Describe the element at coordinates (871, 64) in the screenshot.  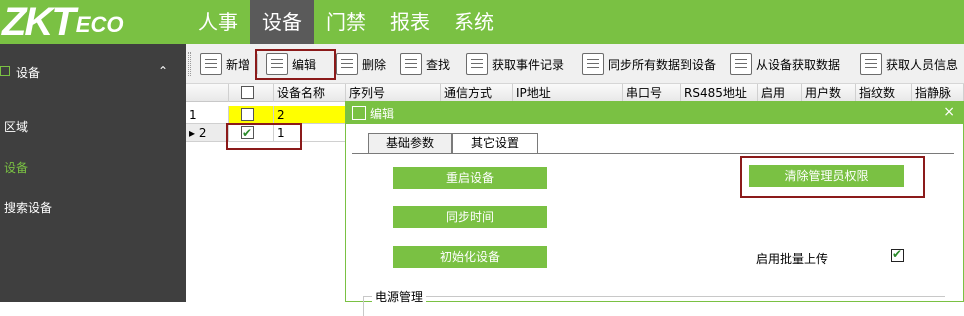
I see `user-info-icon` at that location.